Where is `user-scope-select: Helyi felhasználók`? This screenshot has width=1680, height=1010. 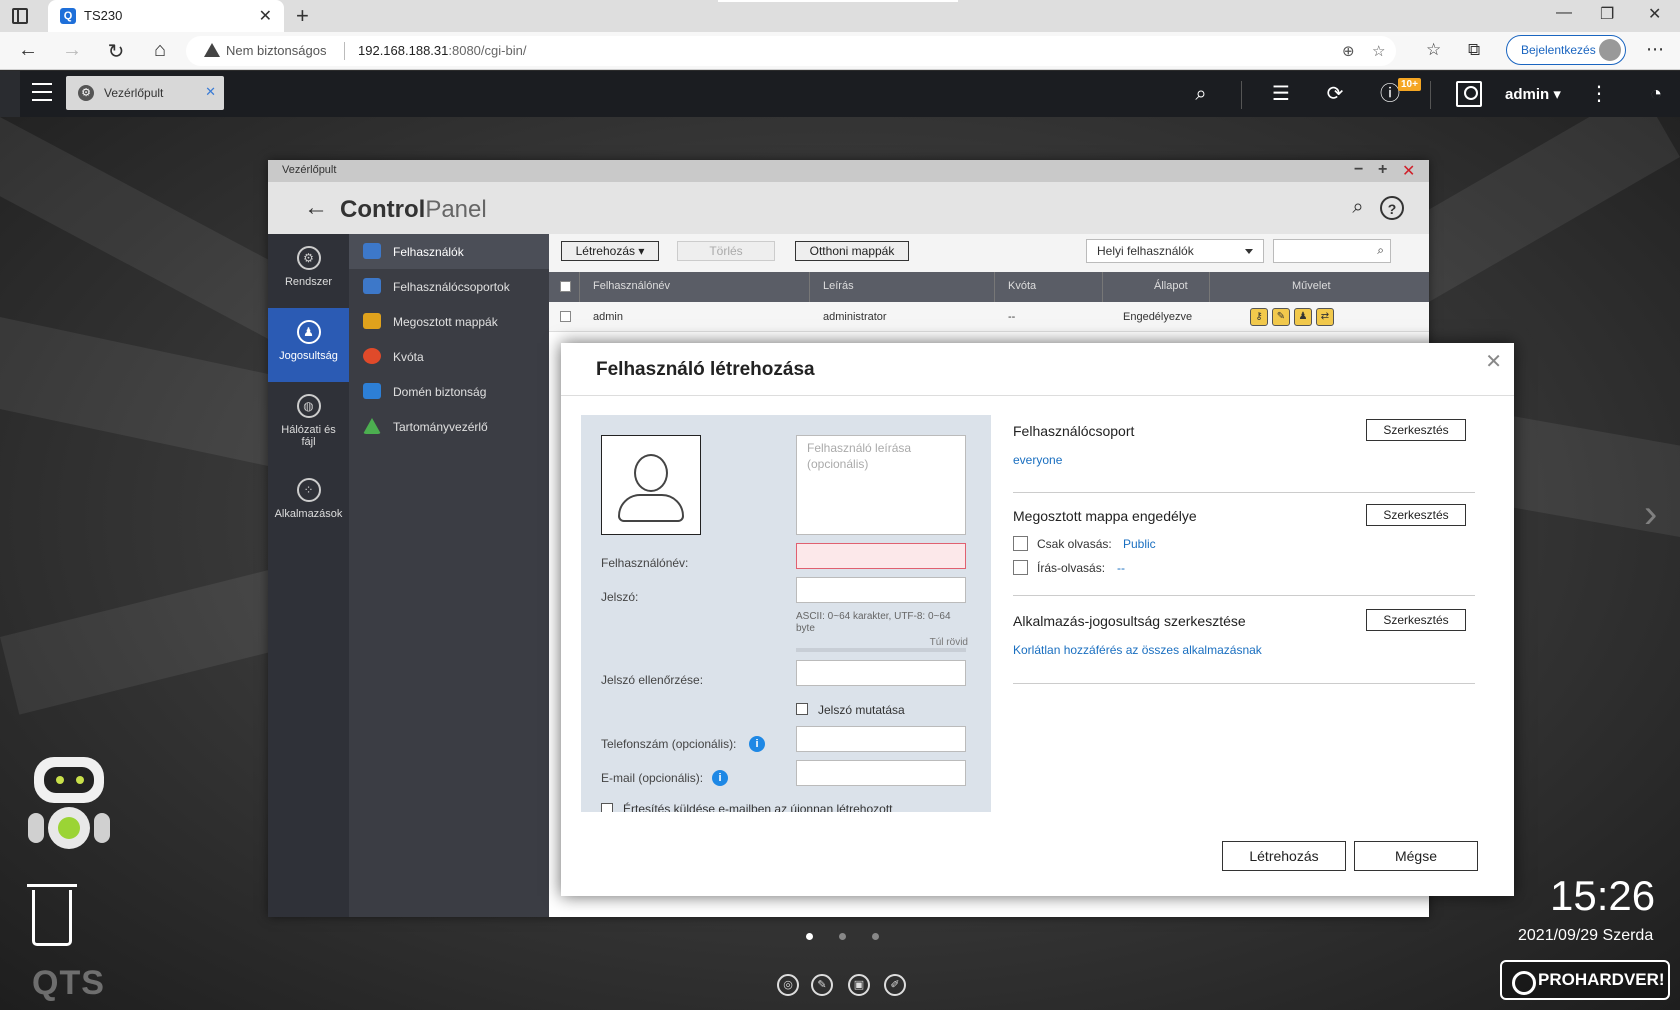
user-scope-select: Helyi felhasználók is located at coordinates (1175, 251).